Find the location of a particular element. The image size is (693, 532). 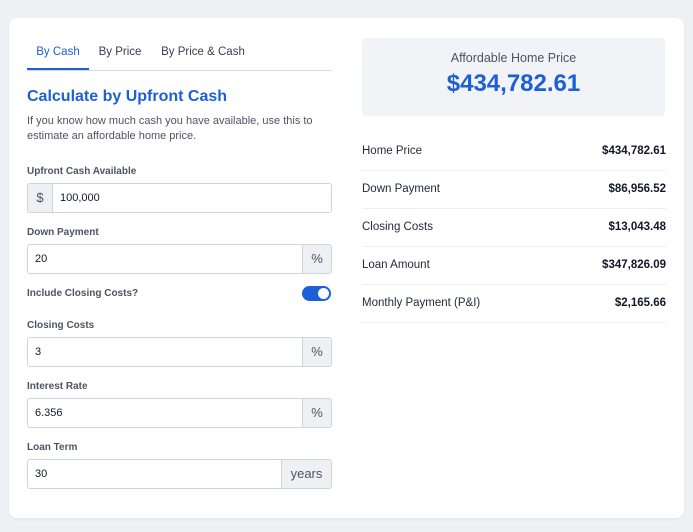

tab-by-price: By Price is located at coordinates (120, 57).